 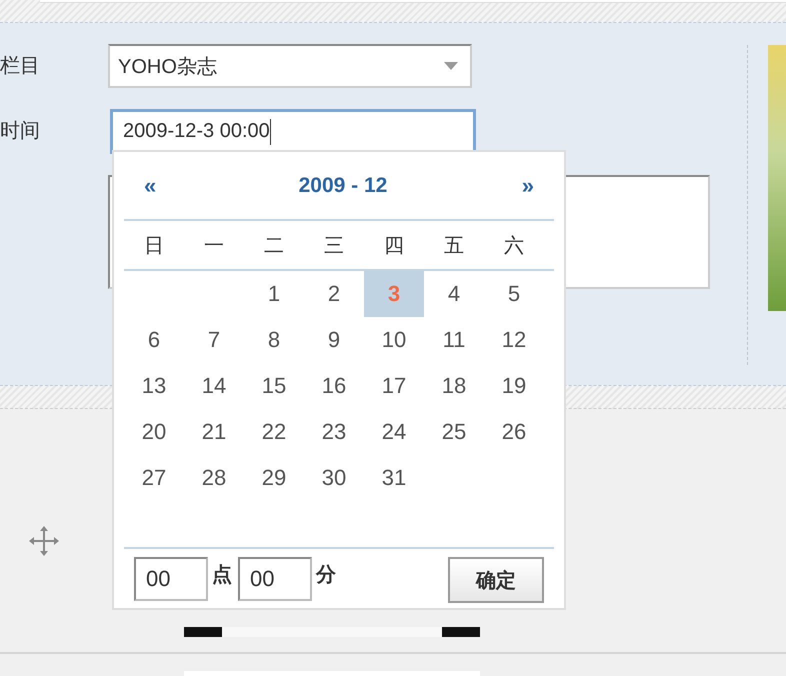 What do you see at coordinates (20, 66) in the screenshot?
I see `field-label: 栏目` at bounding box center [20, 66].